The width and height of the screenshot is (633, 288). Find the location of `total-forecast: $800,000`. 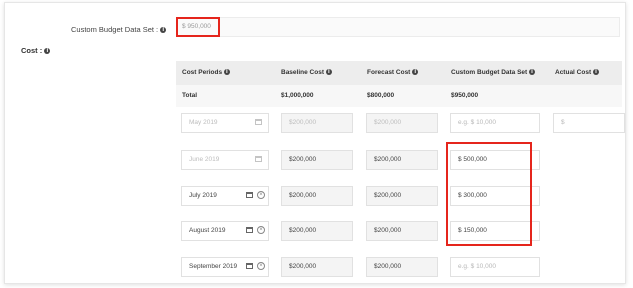

total-forecast: $800,000 is located at coordinates (381, 95).